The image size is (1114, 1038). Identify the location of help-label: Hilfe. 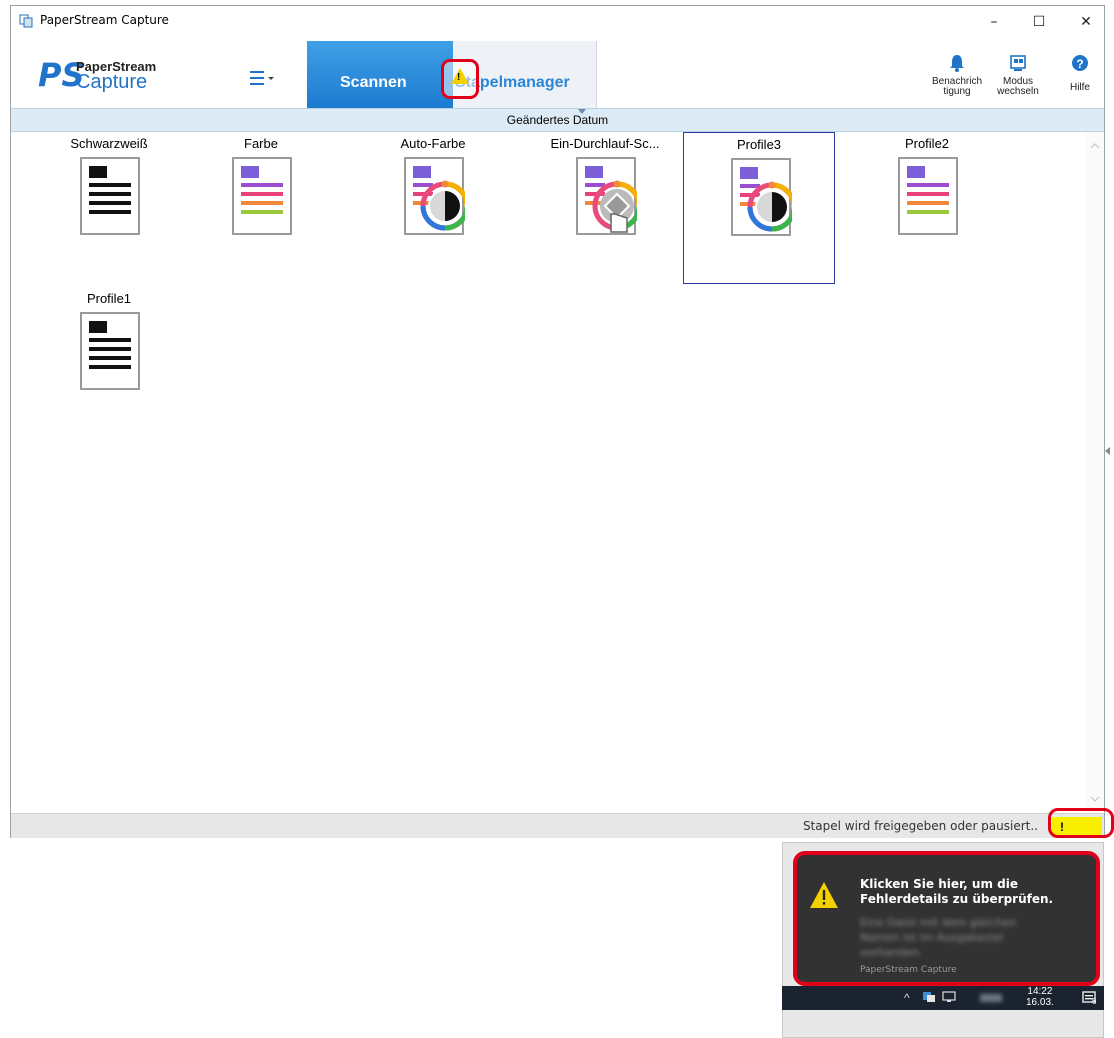
(1079, 87).